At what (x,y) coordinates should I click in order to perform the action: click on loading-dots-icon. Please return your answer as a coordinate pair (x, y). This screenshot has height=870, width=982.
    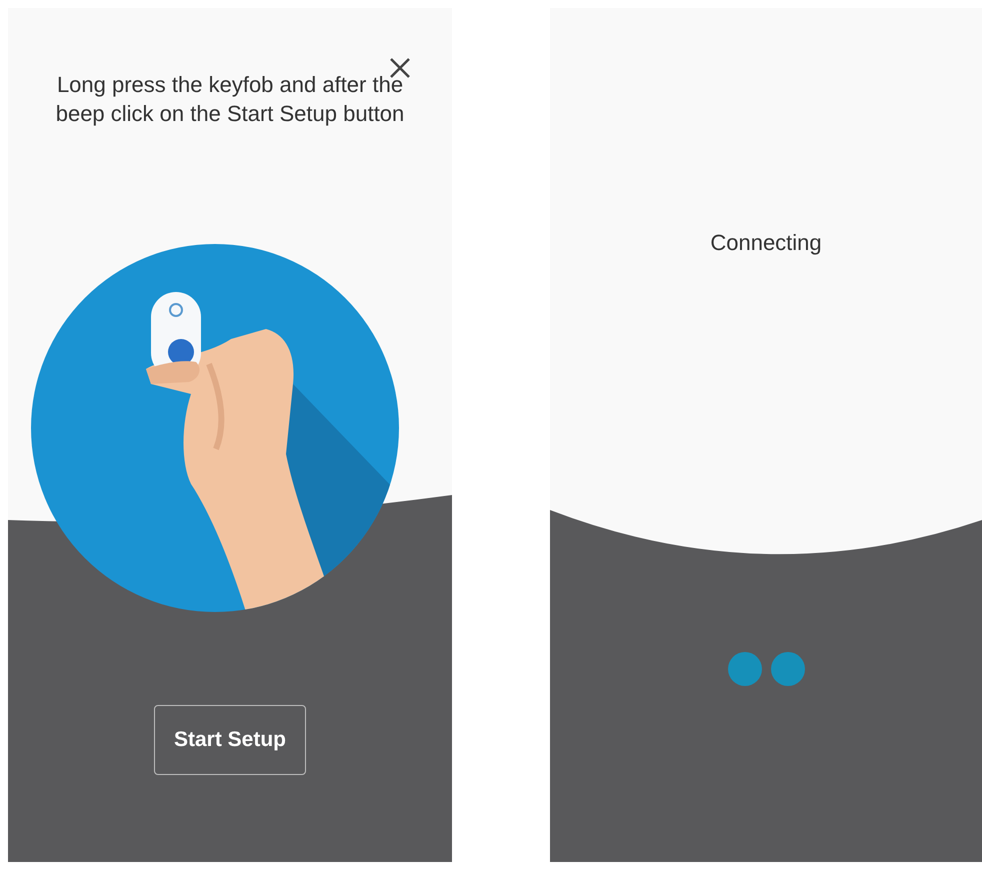
    Looking at the image, I should click on (766, 669).